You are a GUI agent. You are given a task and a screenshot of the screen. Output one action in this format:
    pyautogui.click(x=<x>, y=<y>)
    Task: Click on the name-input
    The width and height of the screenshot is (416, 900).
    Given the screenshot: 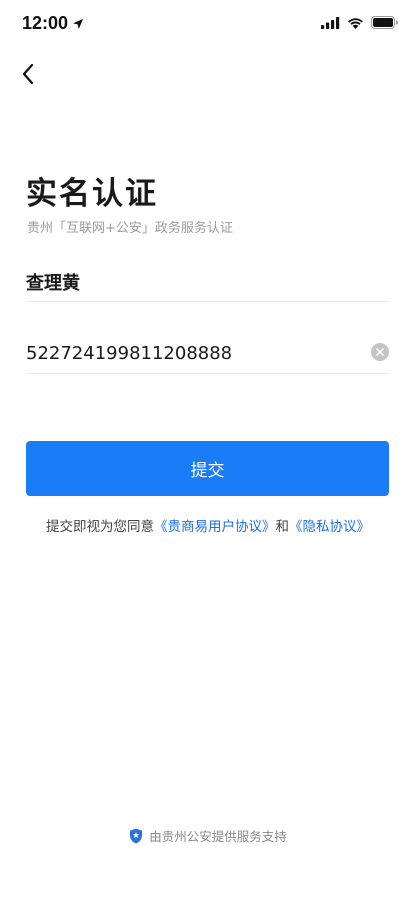 What is the action you would take?
    pyautogui.click(x=207, y=281)
    